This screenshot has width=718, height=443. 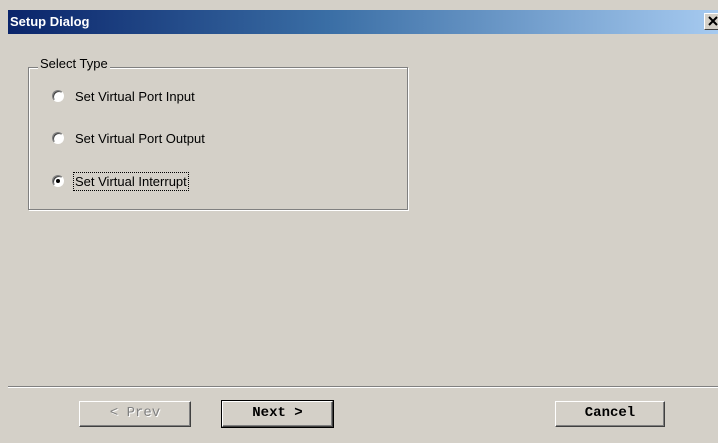 What do you see at coordinates (58, 96) in the screenshot?
I see `radio-button-port-input` at bounding box center [58, 96].